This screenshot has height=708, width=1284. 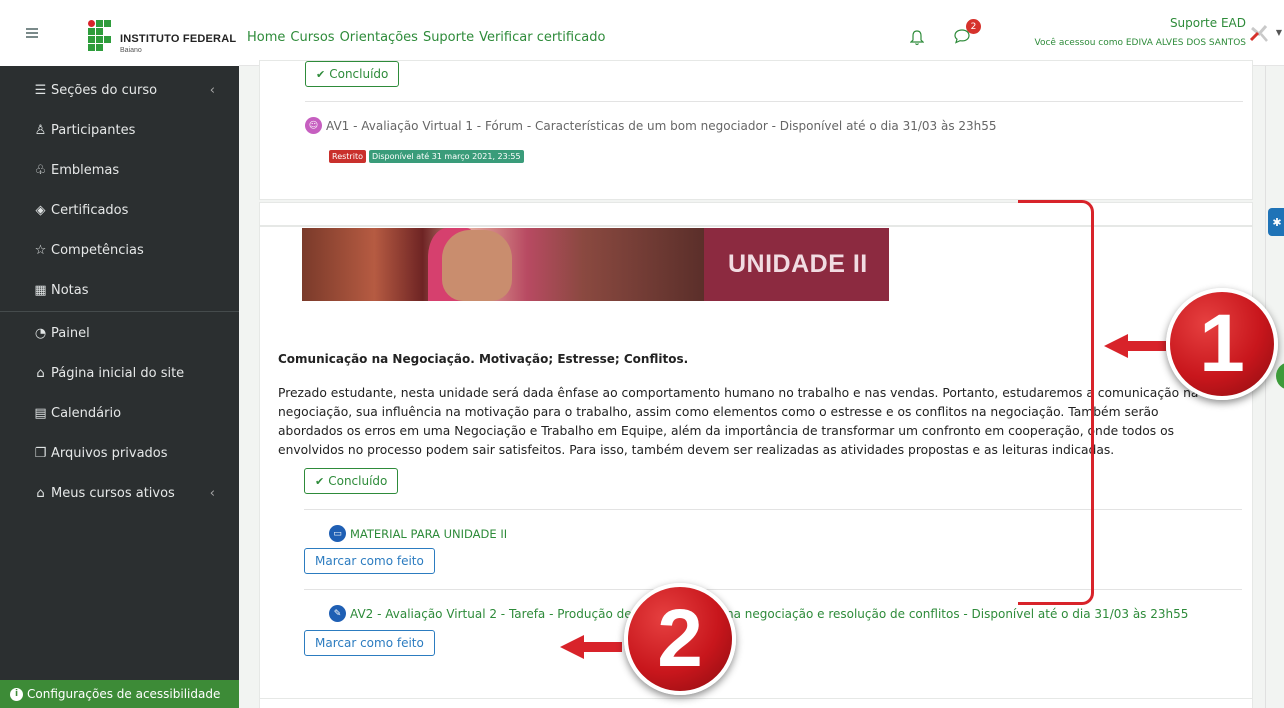 What do you see at coordinates (1276, 222) in the screenshot?
I see `accessibility-widget-icon: ✱` at bounding box center [1276, 222].